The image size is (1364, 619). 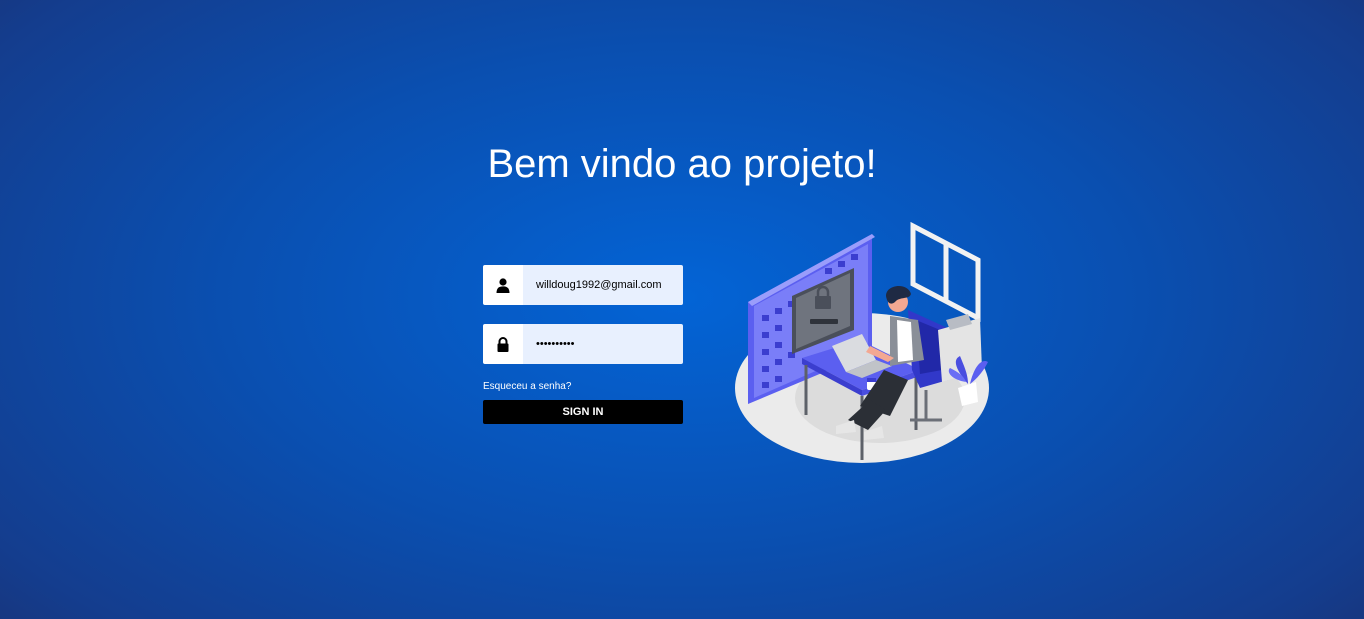 I want to click on sign-in-button: SIGN IN, so click(x=583, y=412).